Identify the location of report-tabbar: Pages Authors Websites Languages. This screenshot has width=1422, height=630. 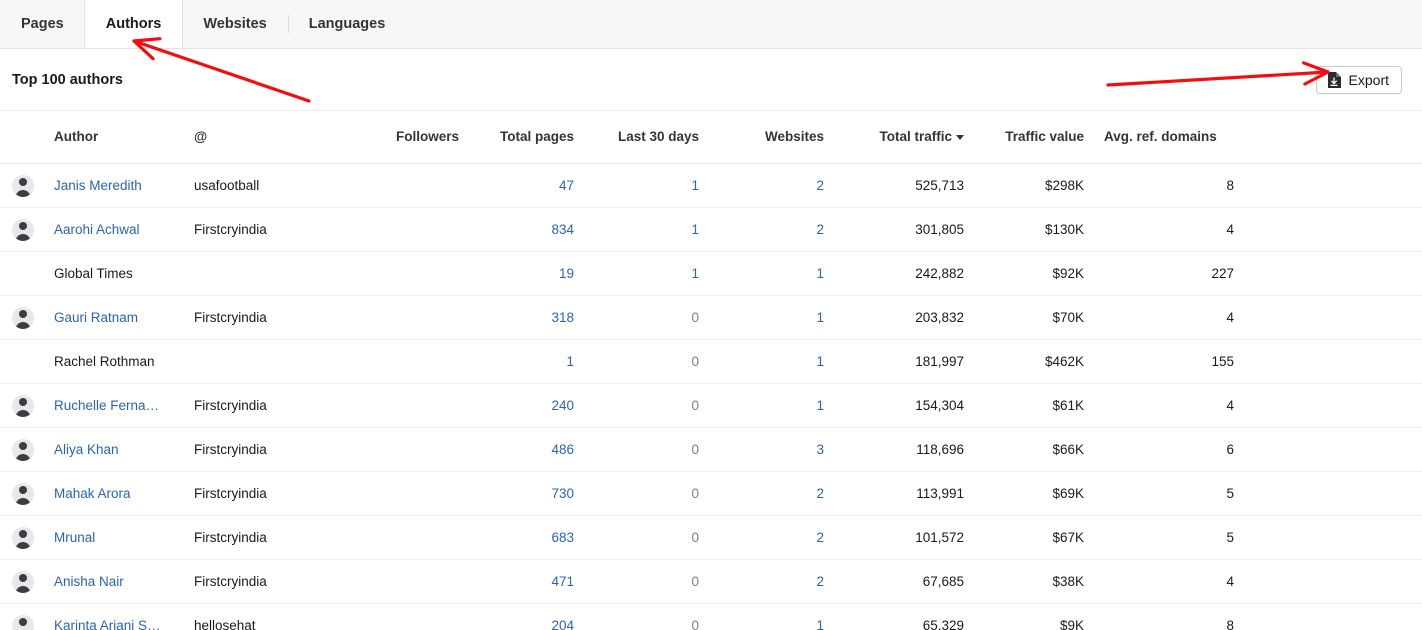
(711, 24).